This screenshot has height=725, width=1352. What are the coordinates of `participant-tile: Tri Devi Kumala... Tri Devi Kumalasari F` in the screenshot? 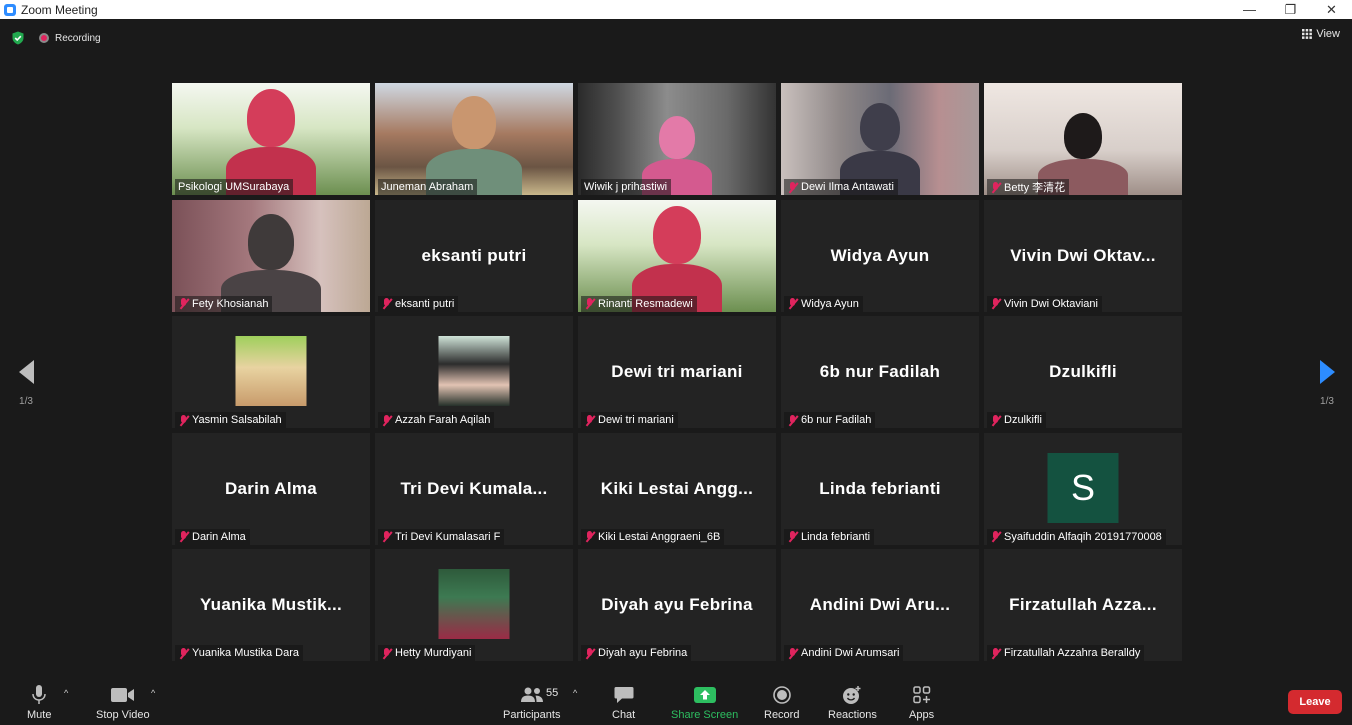 It's located at (474, 488).